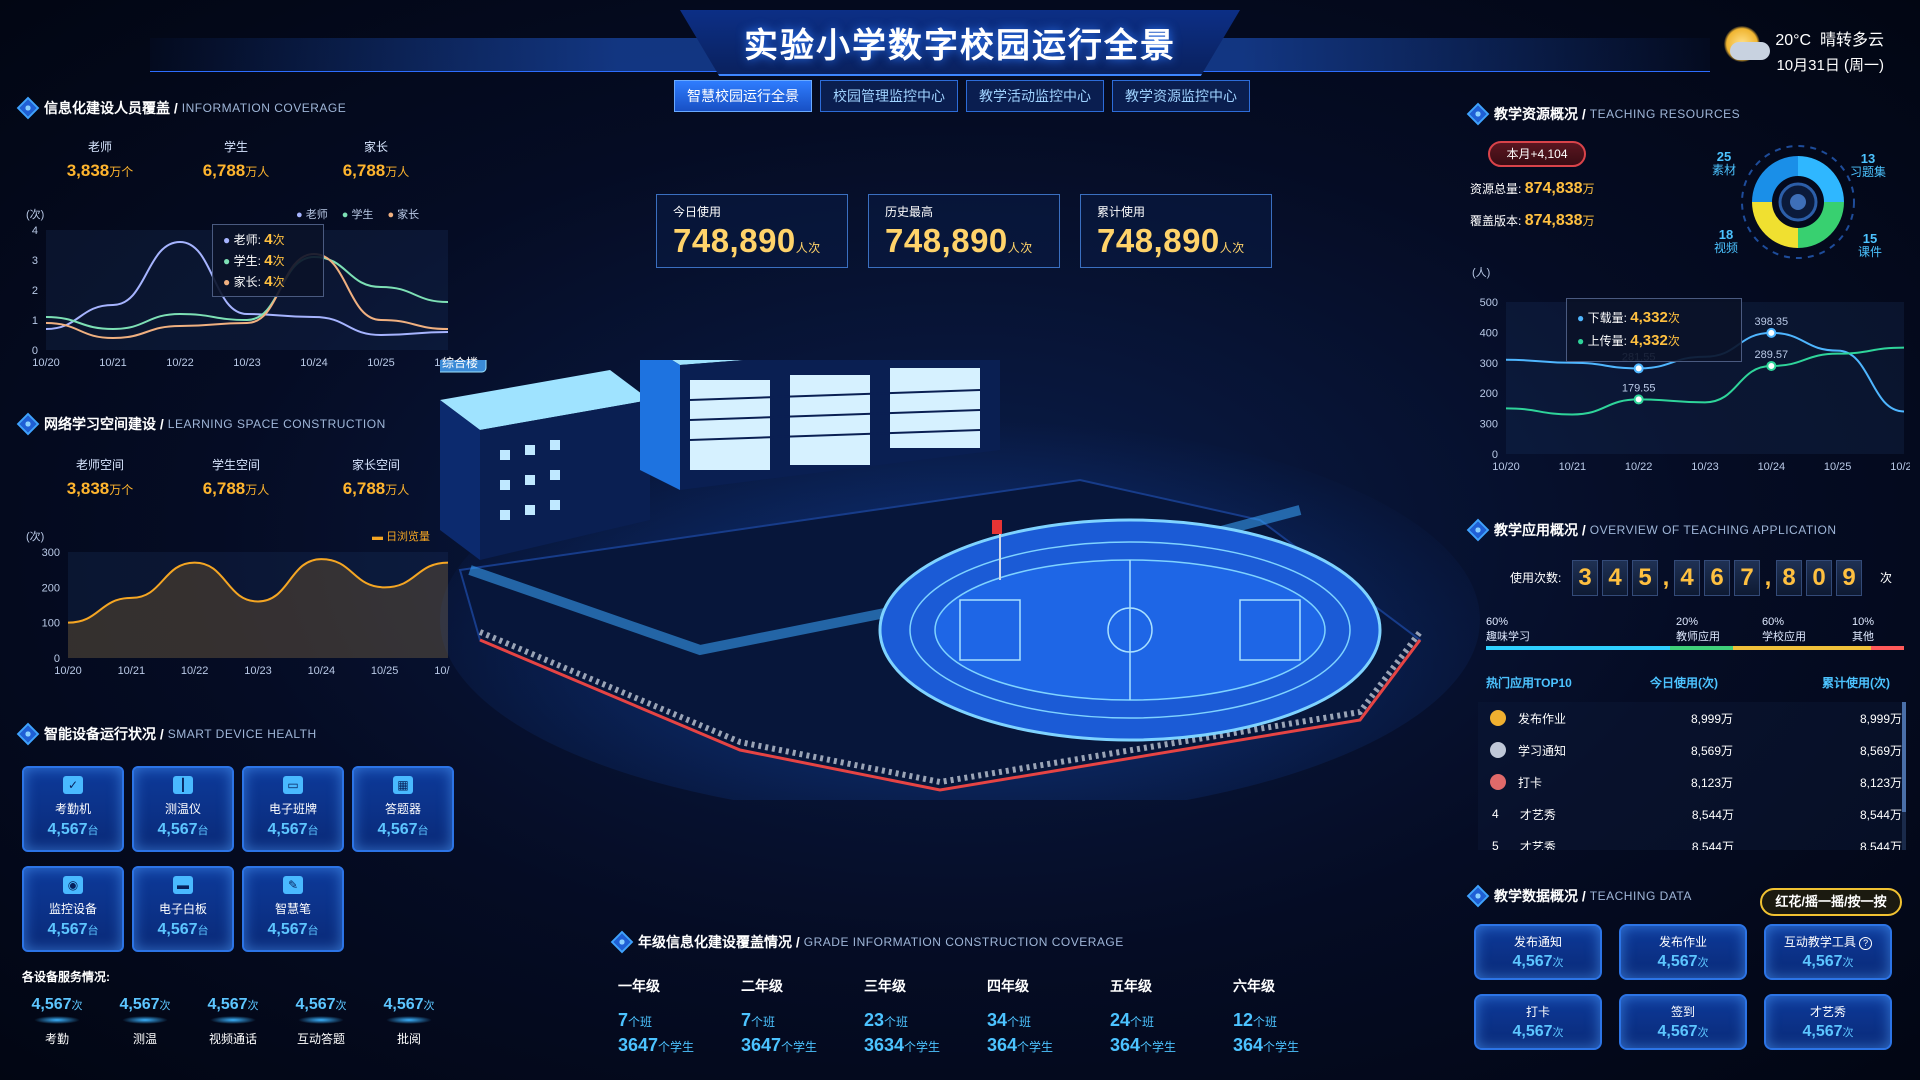  Describe the element at coordinates (1538, 1022) in the screenshot. I see `data-checkin: 打卡 4,567次` at that location.